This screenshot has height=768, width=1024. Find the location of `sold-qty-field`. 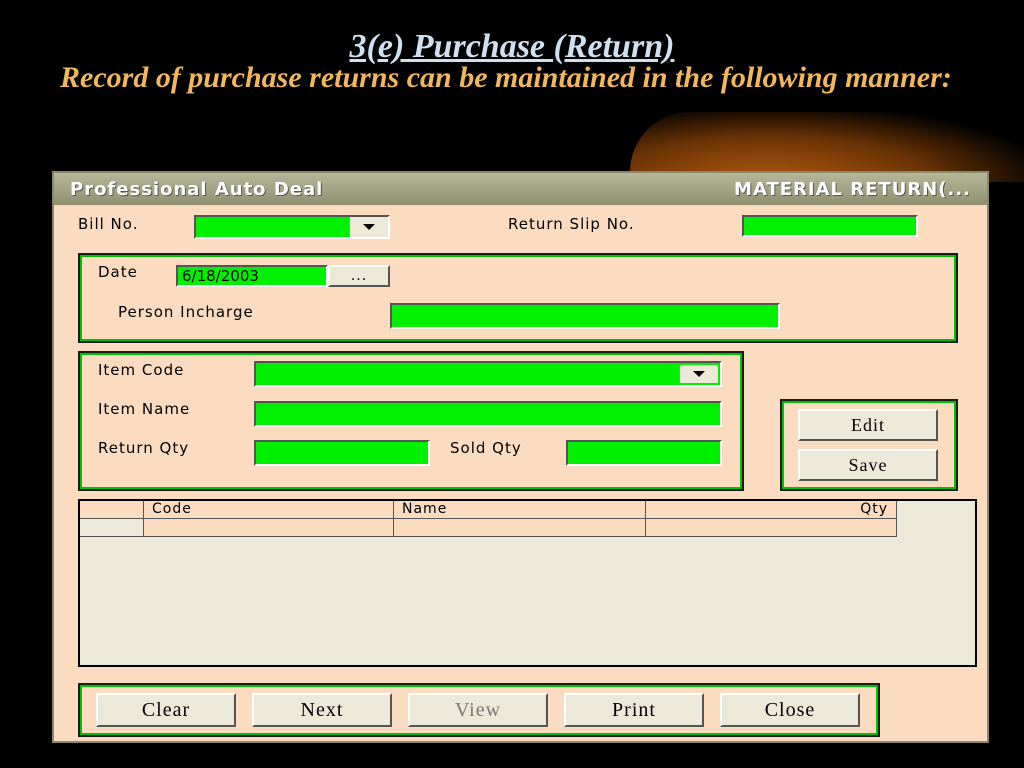

sold-qty-field is located at coordinates (644, 453).